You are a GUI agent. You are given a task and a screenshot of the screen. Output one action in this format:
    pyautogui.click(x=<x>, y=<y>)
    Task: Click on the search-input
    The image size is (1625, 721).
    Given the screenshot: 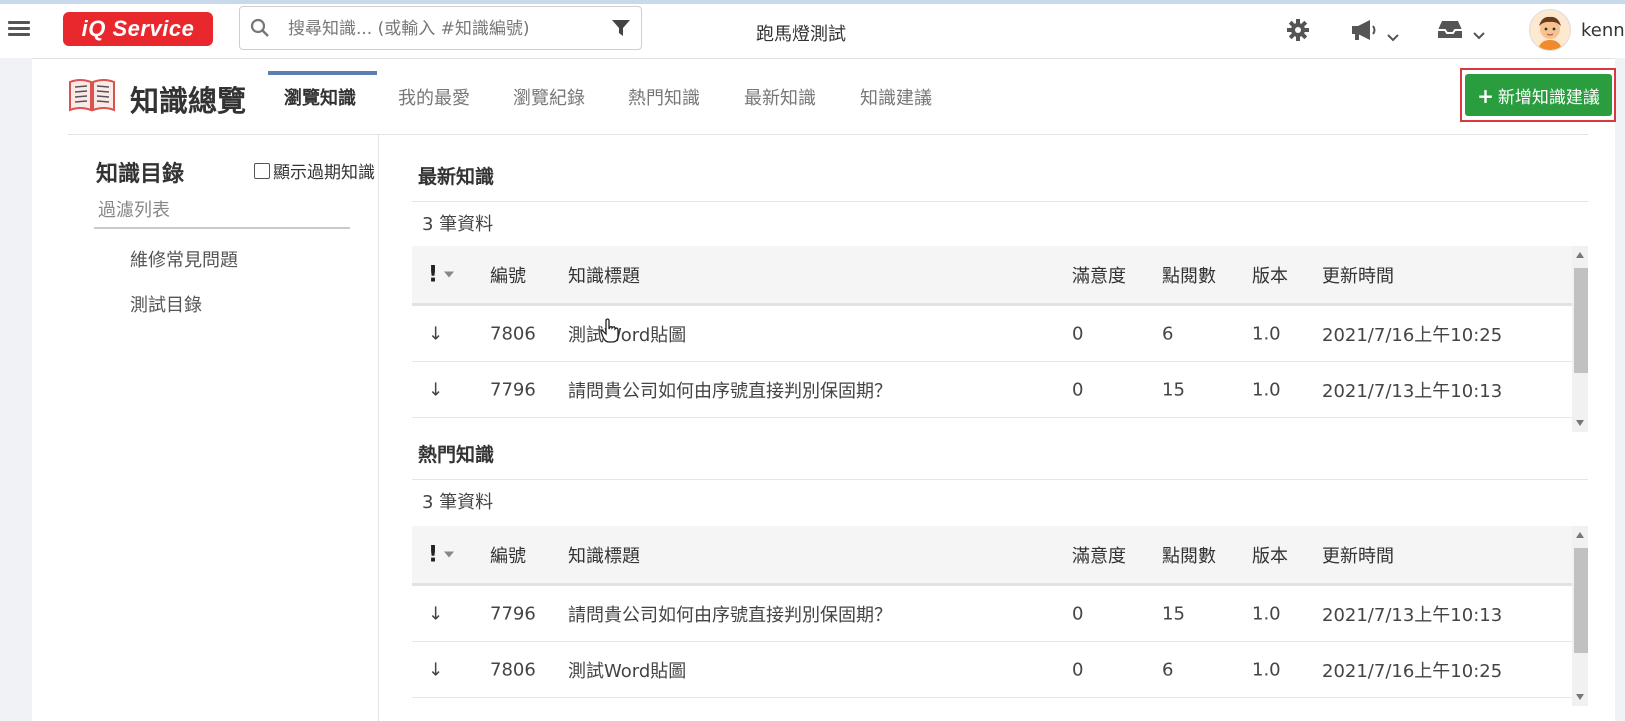 What is the action you would take?
    pyautogui.click(x=438, y=29)
    